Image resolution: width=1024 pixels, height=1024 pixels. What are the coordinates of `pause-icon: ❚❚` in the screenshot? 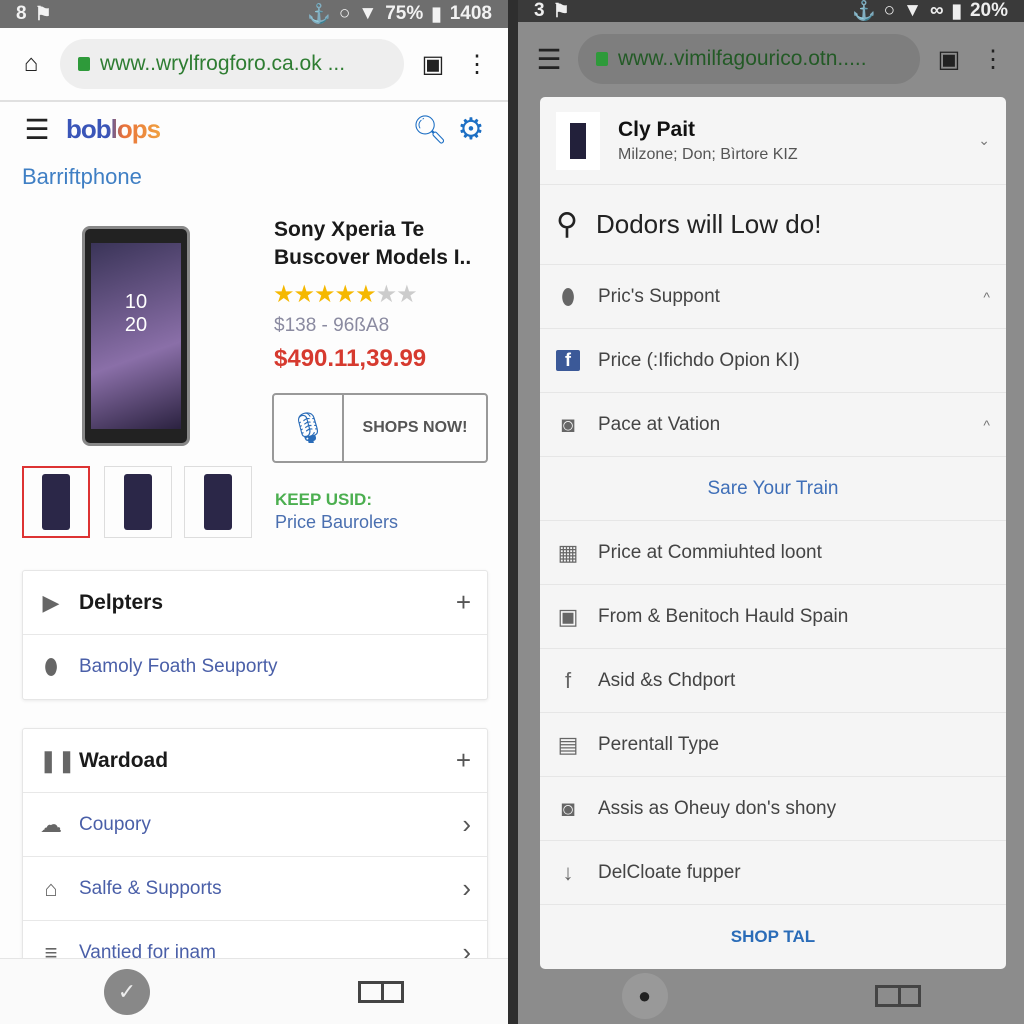 It's located at (57, 760).